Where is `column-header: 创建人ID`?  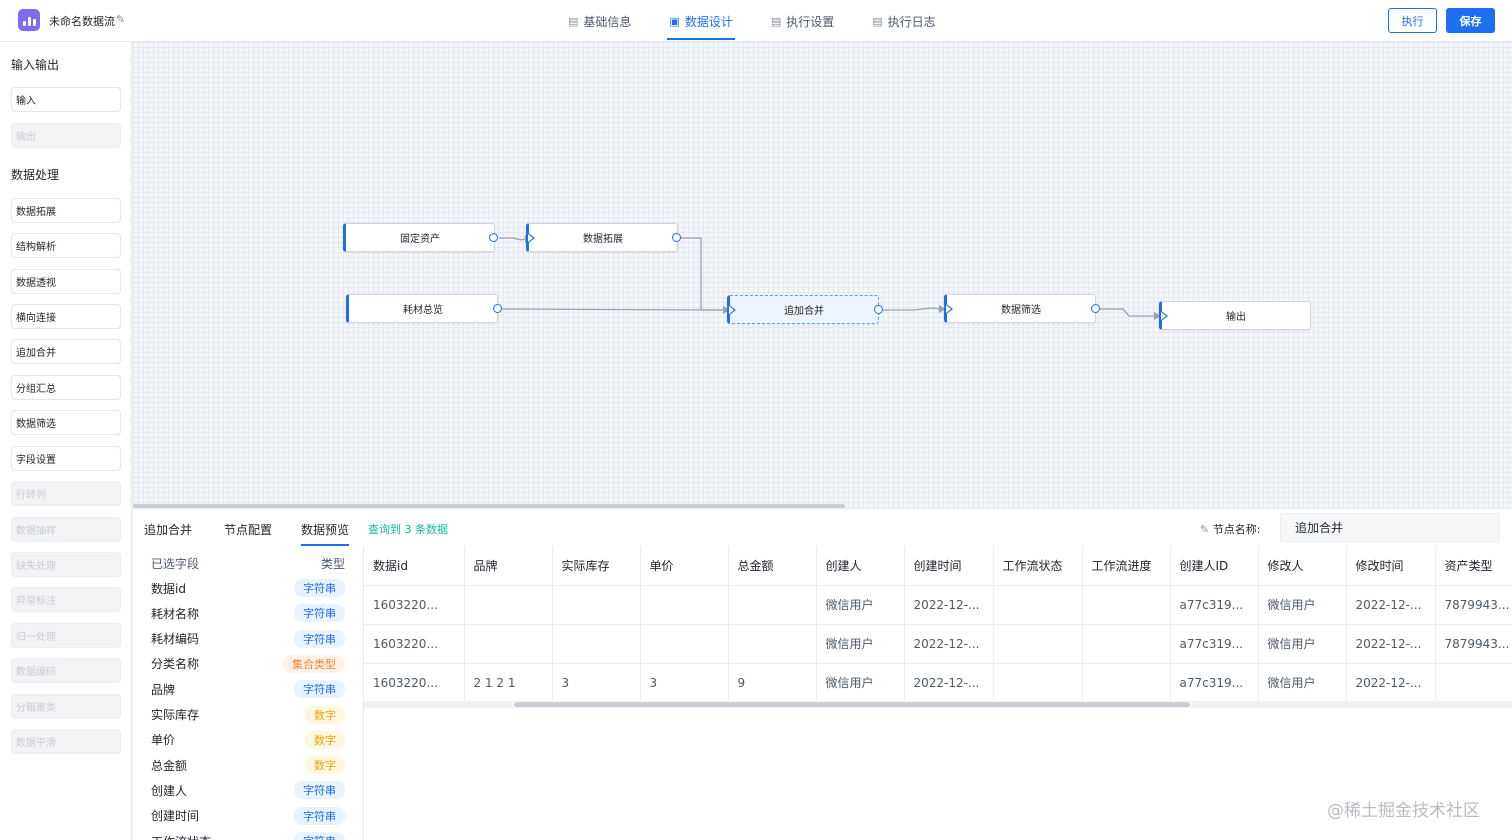 column-header: 创建人ID is located at coordinates (1214, 566).